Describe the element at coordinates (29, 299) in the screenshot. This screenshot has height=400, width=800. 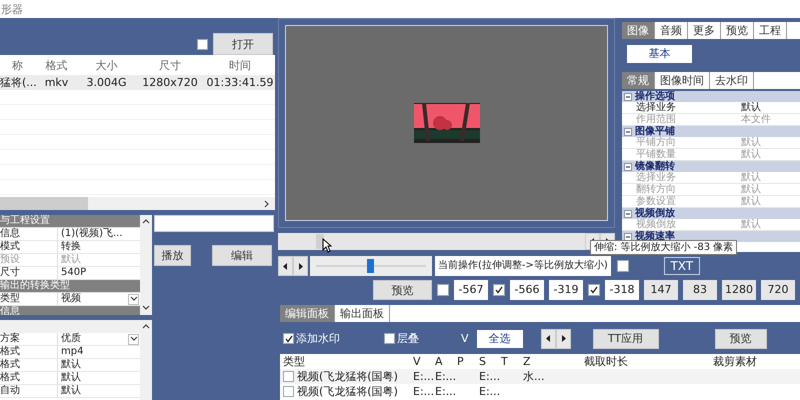
I see `property-label: 类型` at that location.